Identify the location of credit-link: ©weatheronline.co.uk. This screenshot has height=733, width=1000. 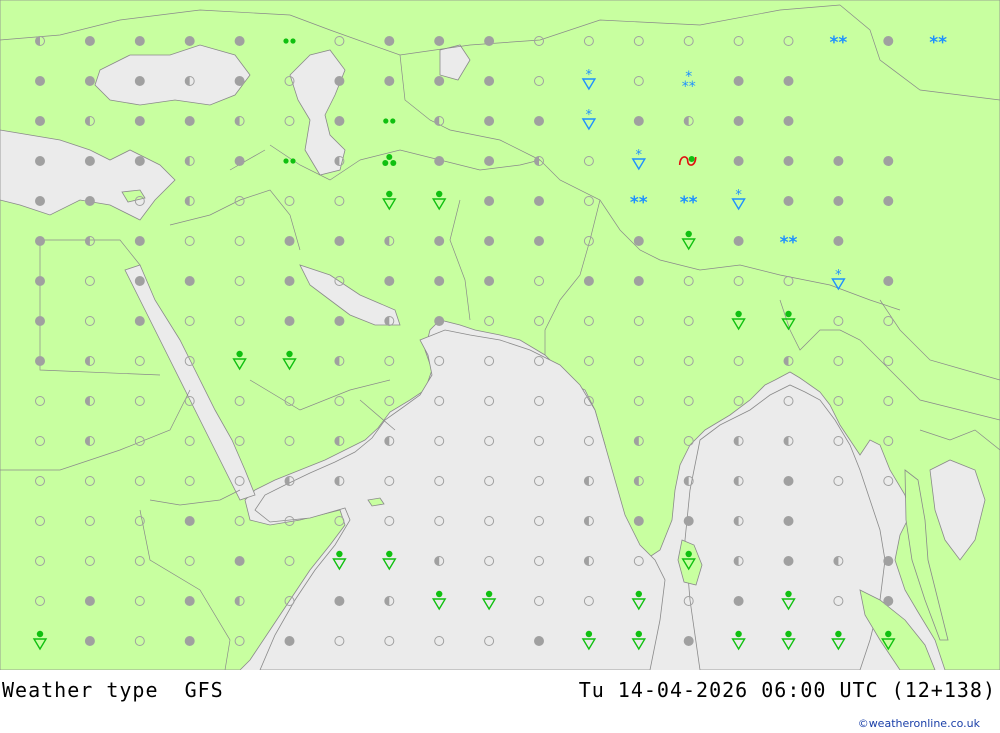
(919, 723).